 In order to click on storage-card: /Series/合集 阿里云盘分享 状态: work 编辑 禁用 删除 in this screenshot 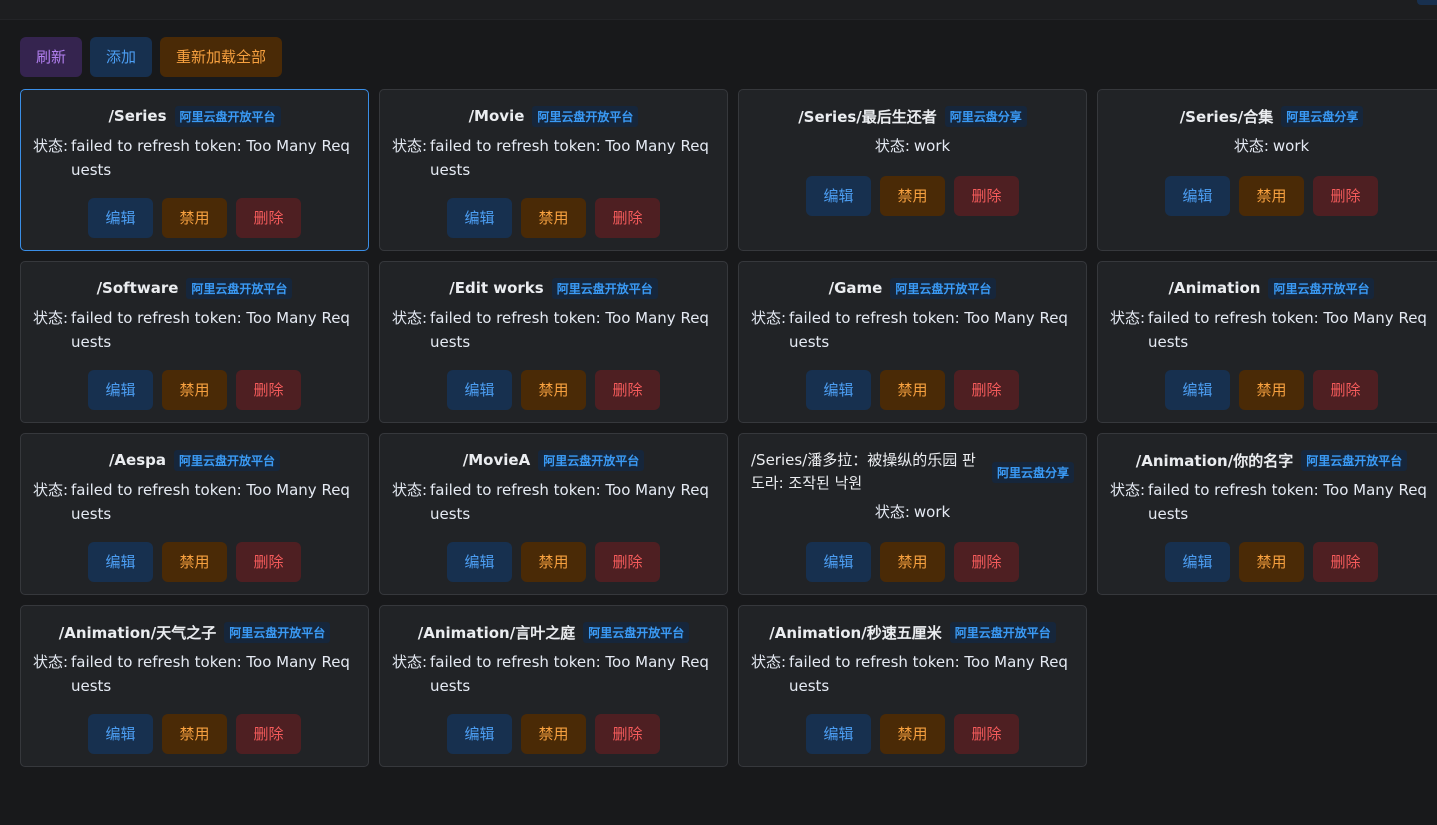, I will do `click(1267, 170)`.